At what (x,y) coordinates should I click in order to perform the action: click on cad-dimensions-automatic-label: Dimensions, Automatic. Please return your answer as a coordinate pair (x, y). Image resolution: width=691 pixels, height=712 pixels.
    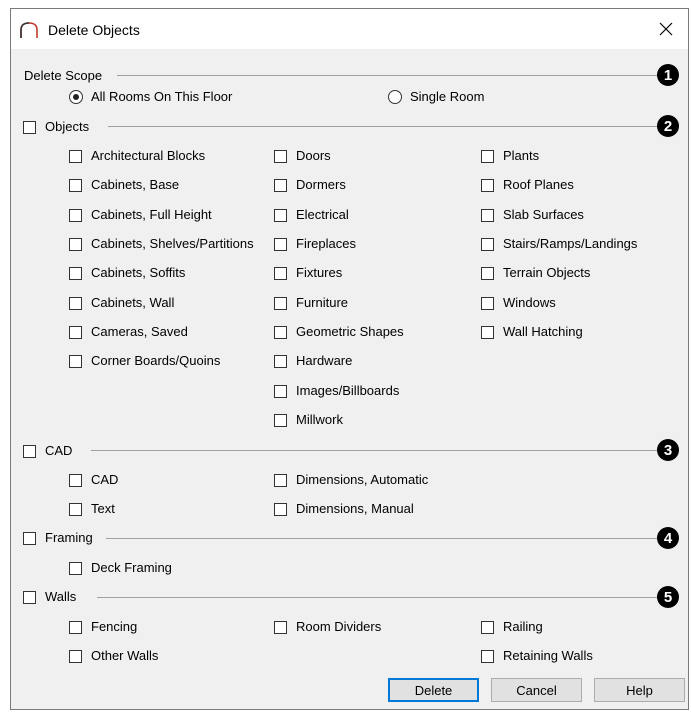
    Looking at the image, I should click on (362, 479).